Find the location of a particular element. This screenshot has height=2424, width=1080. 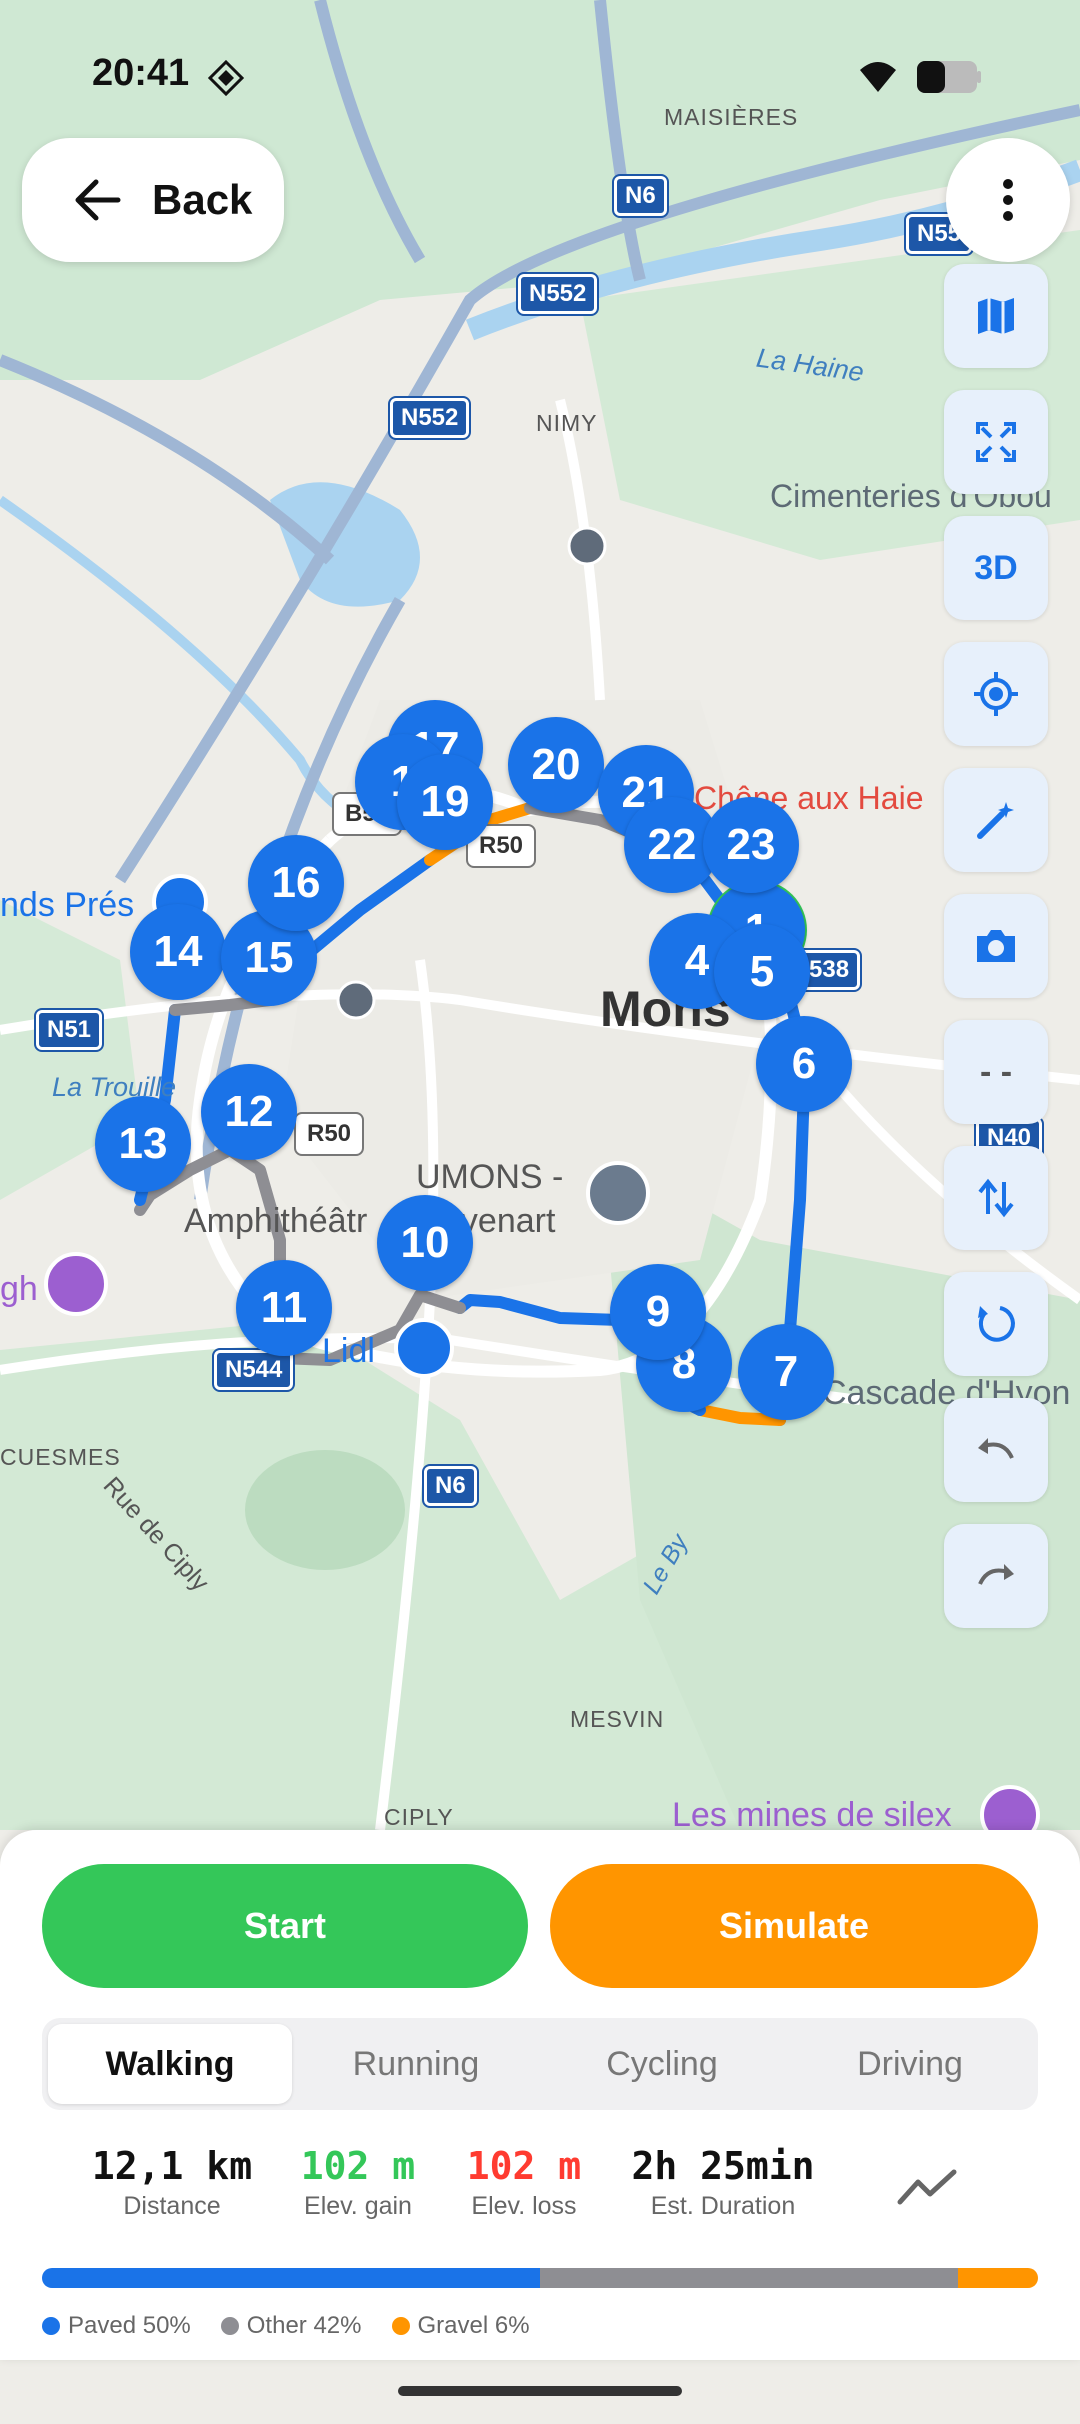

swap-vertical-icon is located at coordinates (996, 1198).